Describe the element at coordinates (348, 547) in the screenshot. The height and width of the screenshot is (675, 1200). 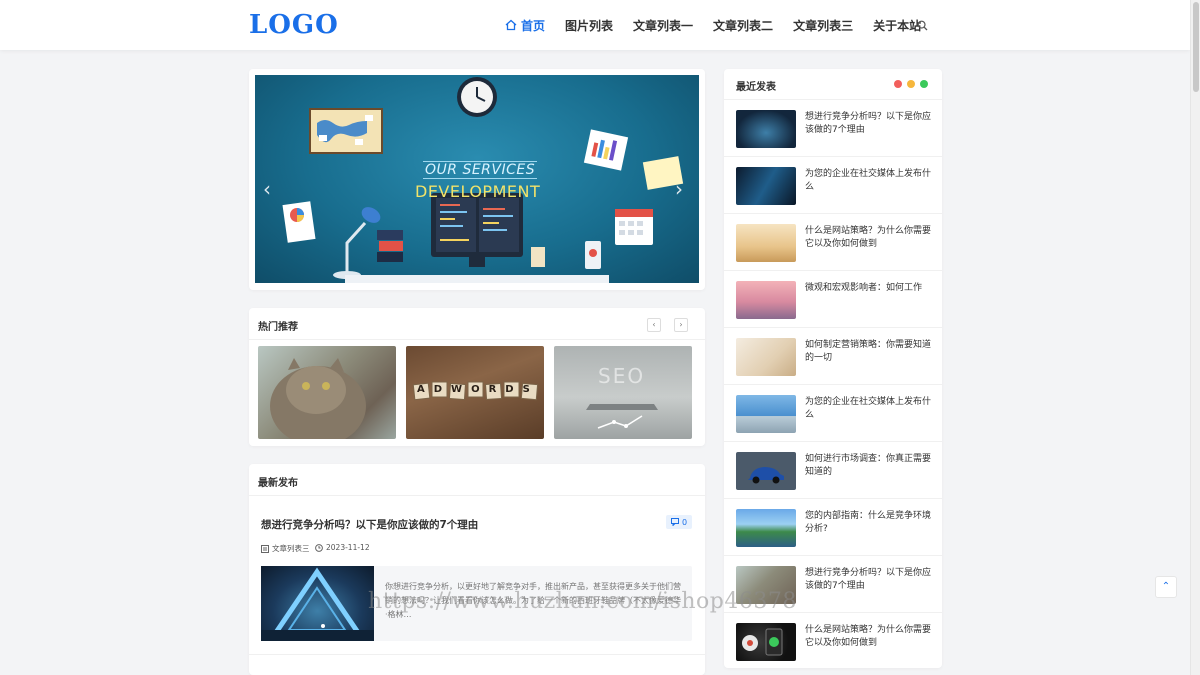
I see `date-label: 2023-11-12` at that location.